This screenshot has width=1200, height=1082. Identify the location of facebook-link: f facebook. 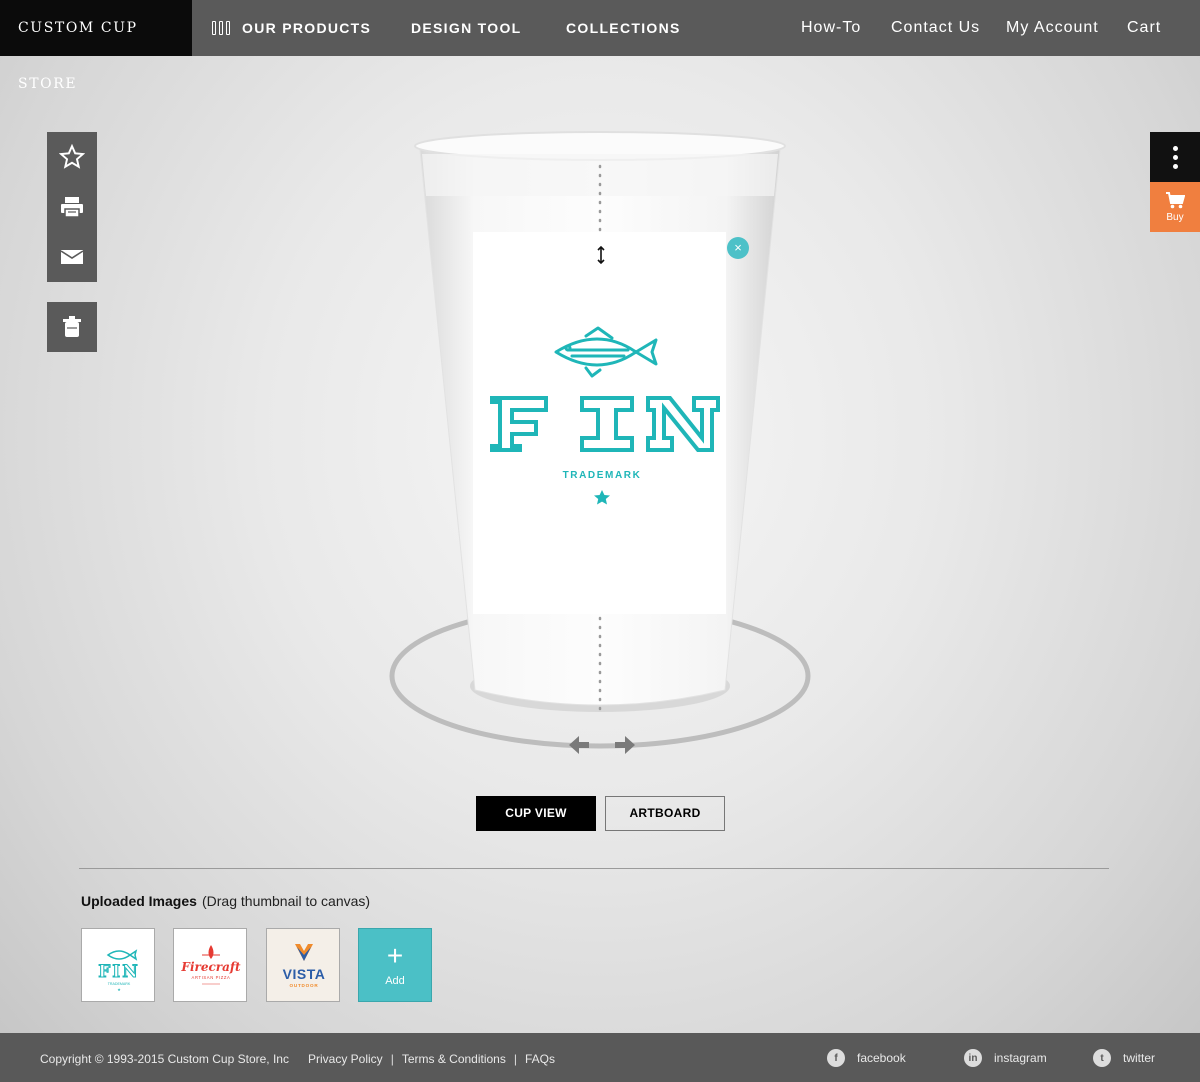
(866, 1058).